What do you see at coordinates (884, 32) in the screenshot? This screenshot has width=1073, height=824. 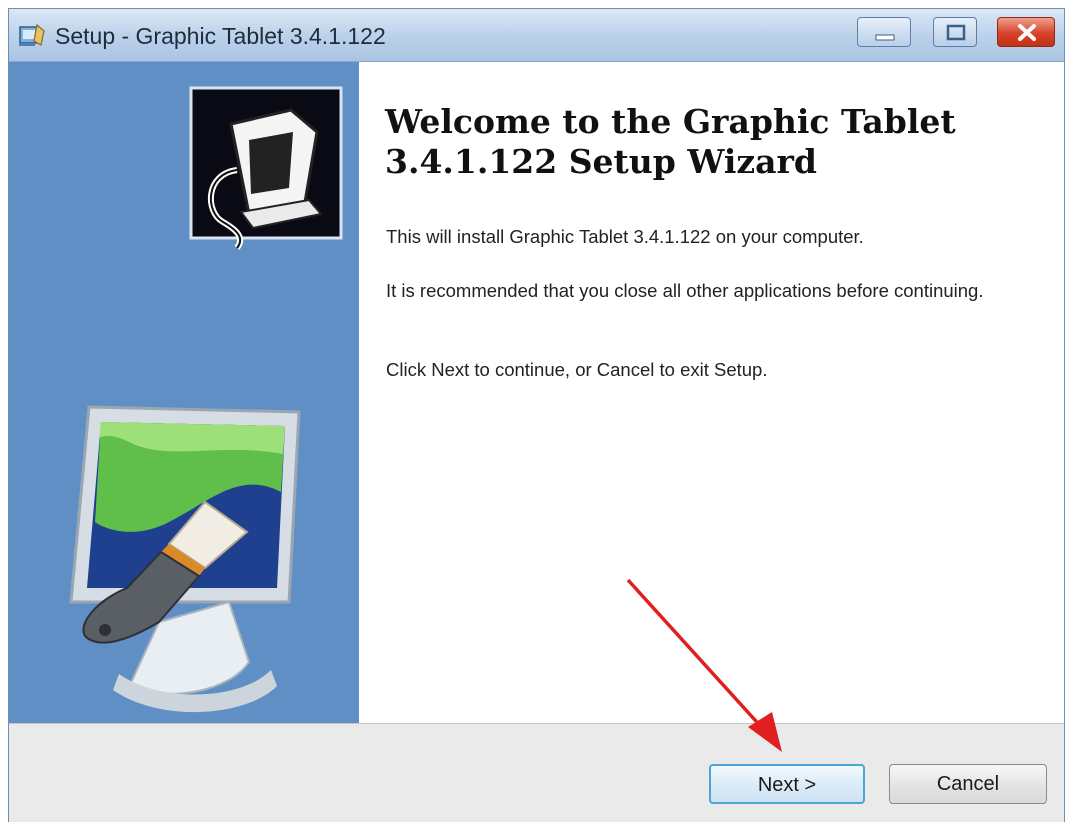 I see `minimize-button` at bounding box center [884, 32].